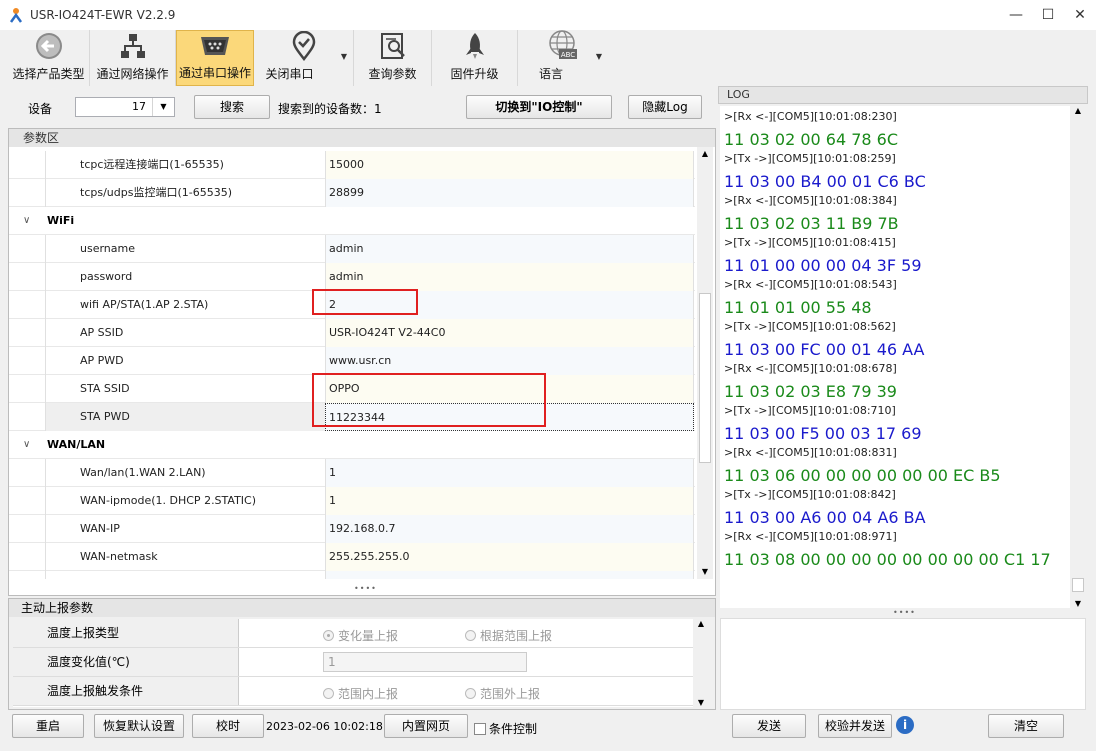  Describe the element at coordinates (1016, 15) in the screenshot. I see `minimize-button: —` at that location.